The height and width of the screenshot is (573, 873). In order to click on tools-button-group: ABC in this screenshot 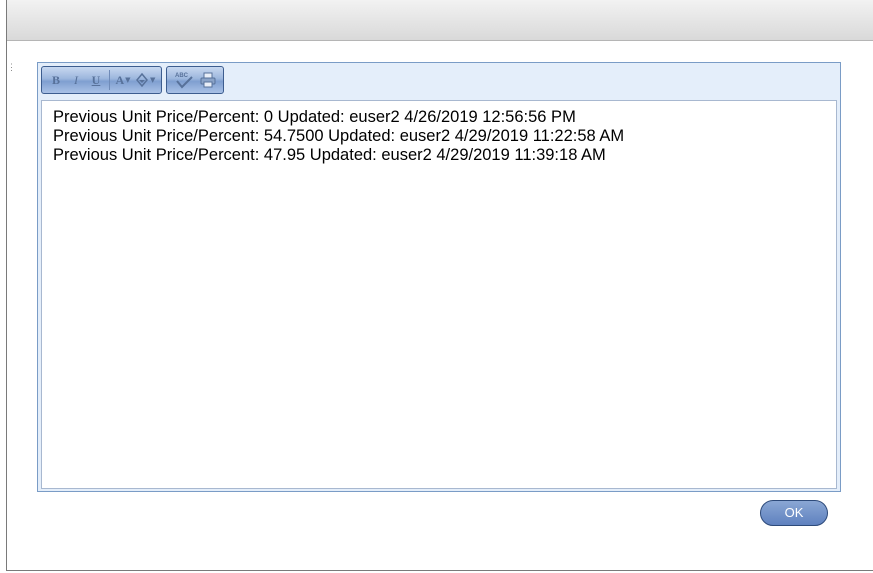, I will do `click(195, 80)`.